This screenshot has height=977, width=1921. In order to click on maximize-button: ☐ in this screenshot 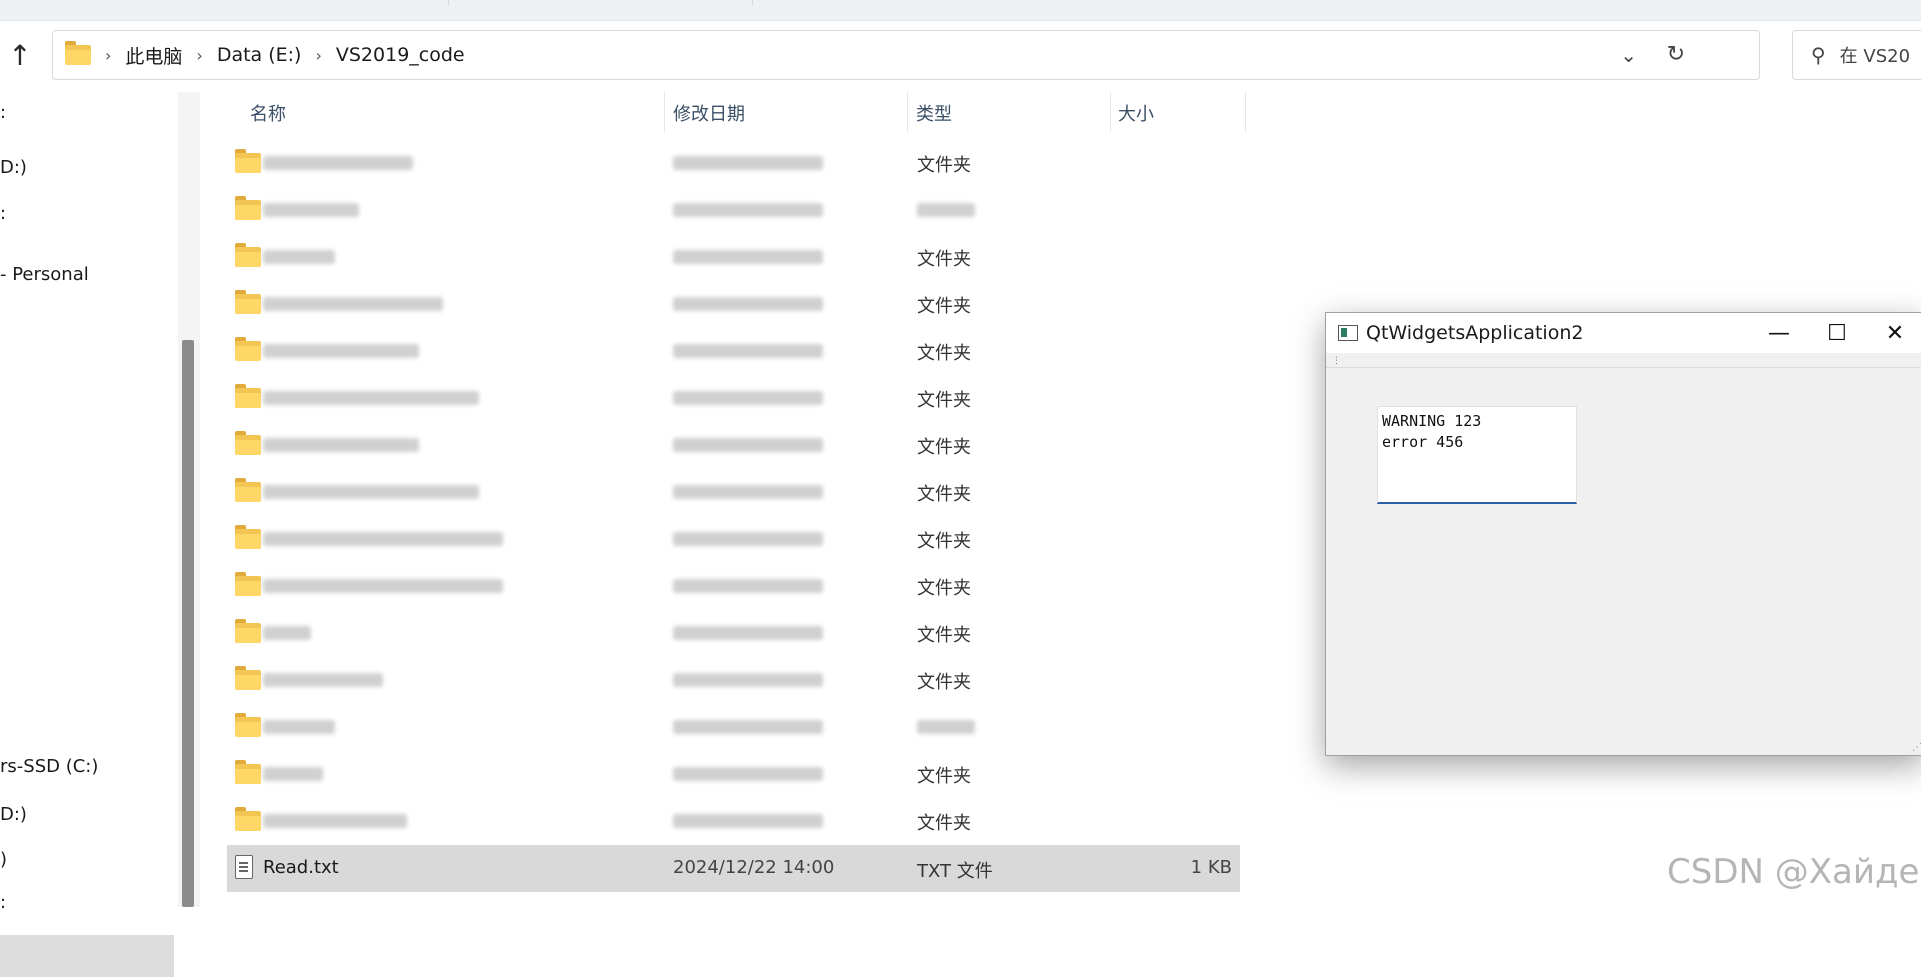, I will do `click(1837, 333)`.